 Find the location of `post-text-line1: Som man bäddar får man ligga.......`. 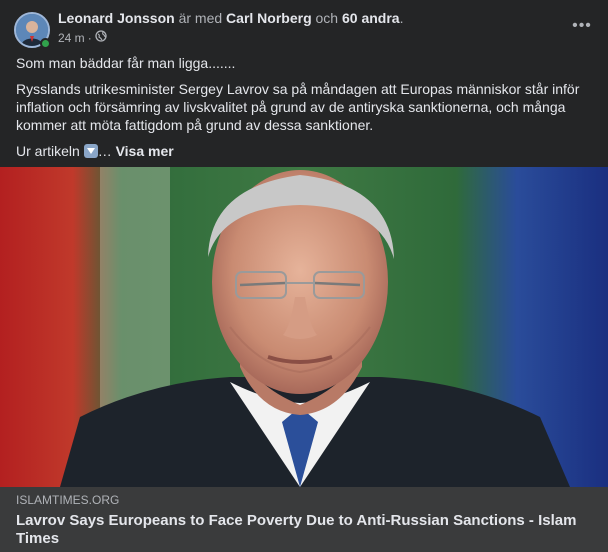

post-text-line1: Som man bäddar får man ligga....... is located at coordinates (126, 63).